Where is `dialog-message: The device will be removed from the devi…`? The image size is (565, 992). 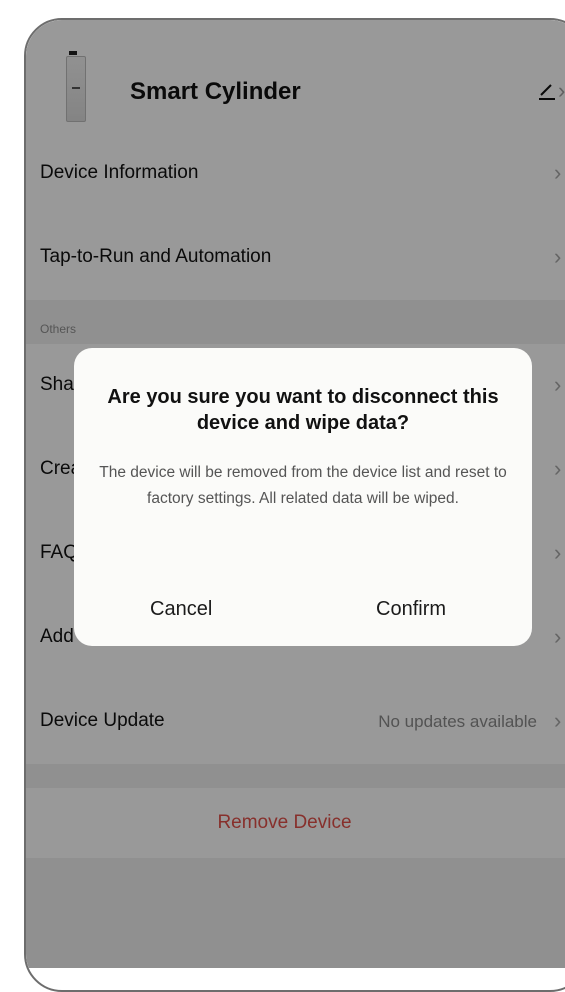
dialog-message: The device will be removed from the devi… is located at coordinates (303, 485).